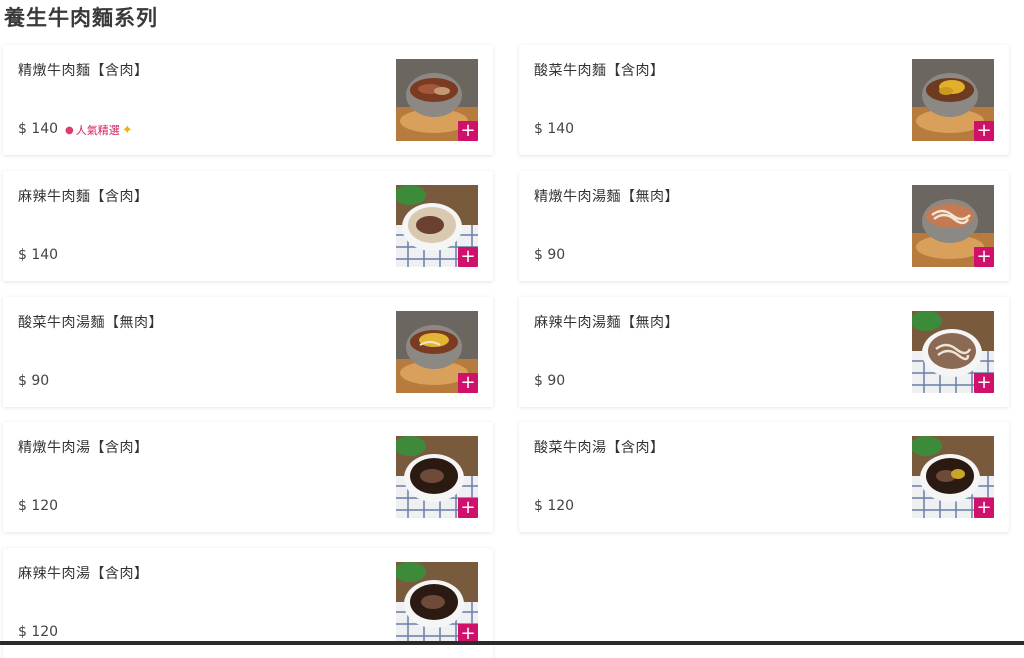 The height and width of the screenshot is (658, 1024). Describe the element at coordinates (90, 323) in the screenshot. I see `item-name: 酸菜牛肉湯麵【無肉】` at that location.